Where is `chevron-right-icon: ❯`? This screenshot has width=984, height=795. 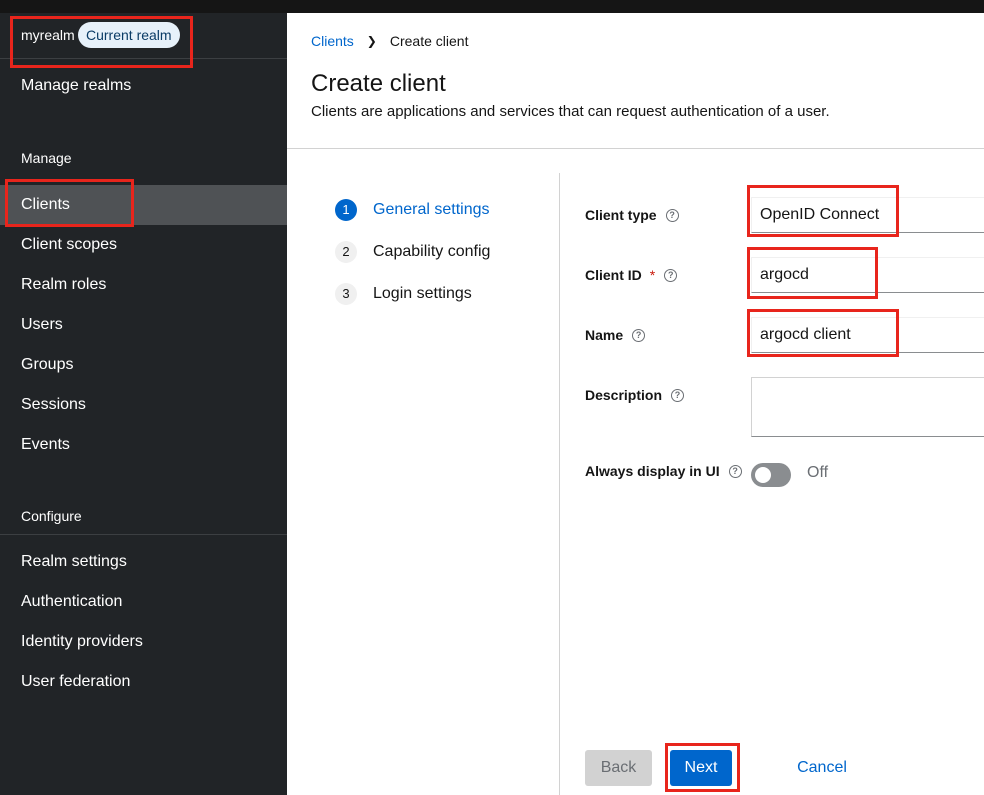
chevron-right-icon: ❯ is located at coordinates (371, 41).